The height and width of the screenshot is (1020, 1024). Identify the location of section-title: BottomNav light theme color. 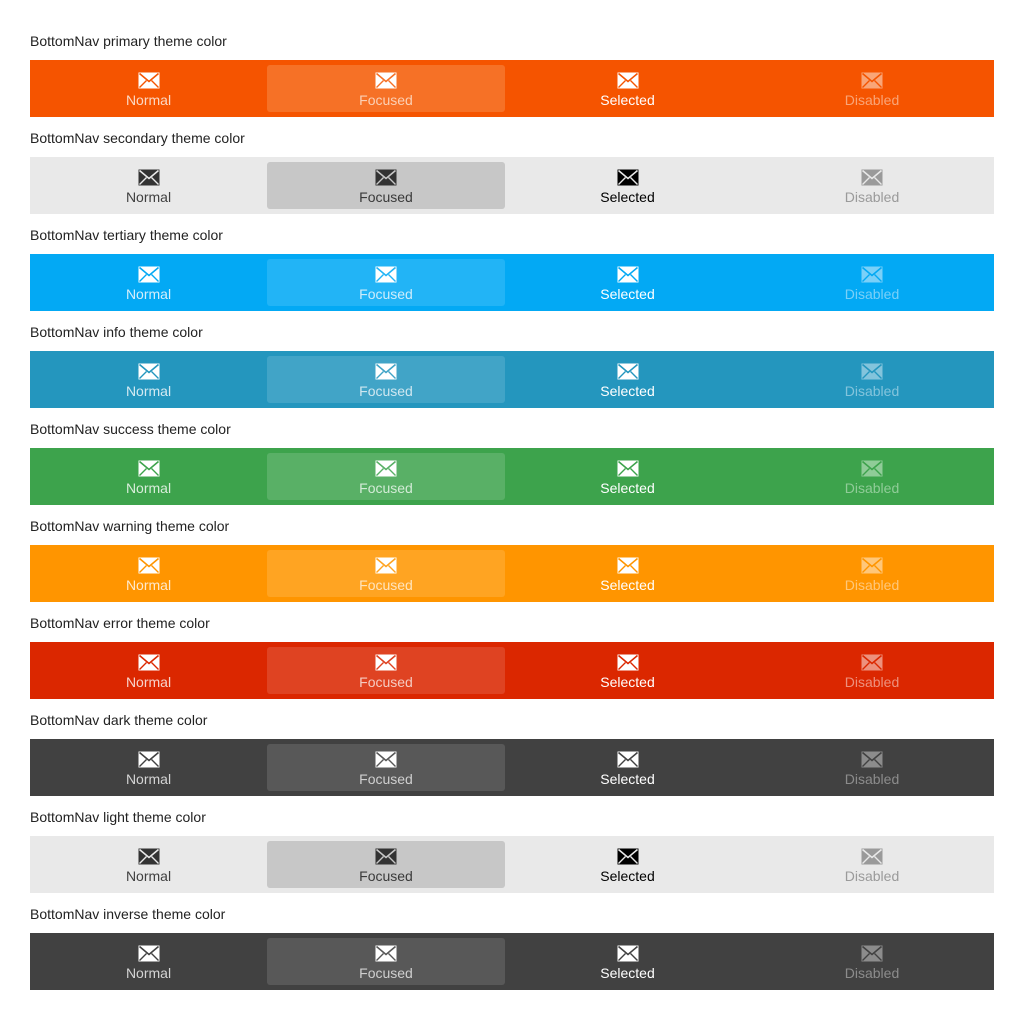
(118, 817).